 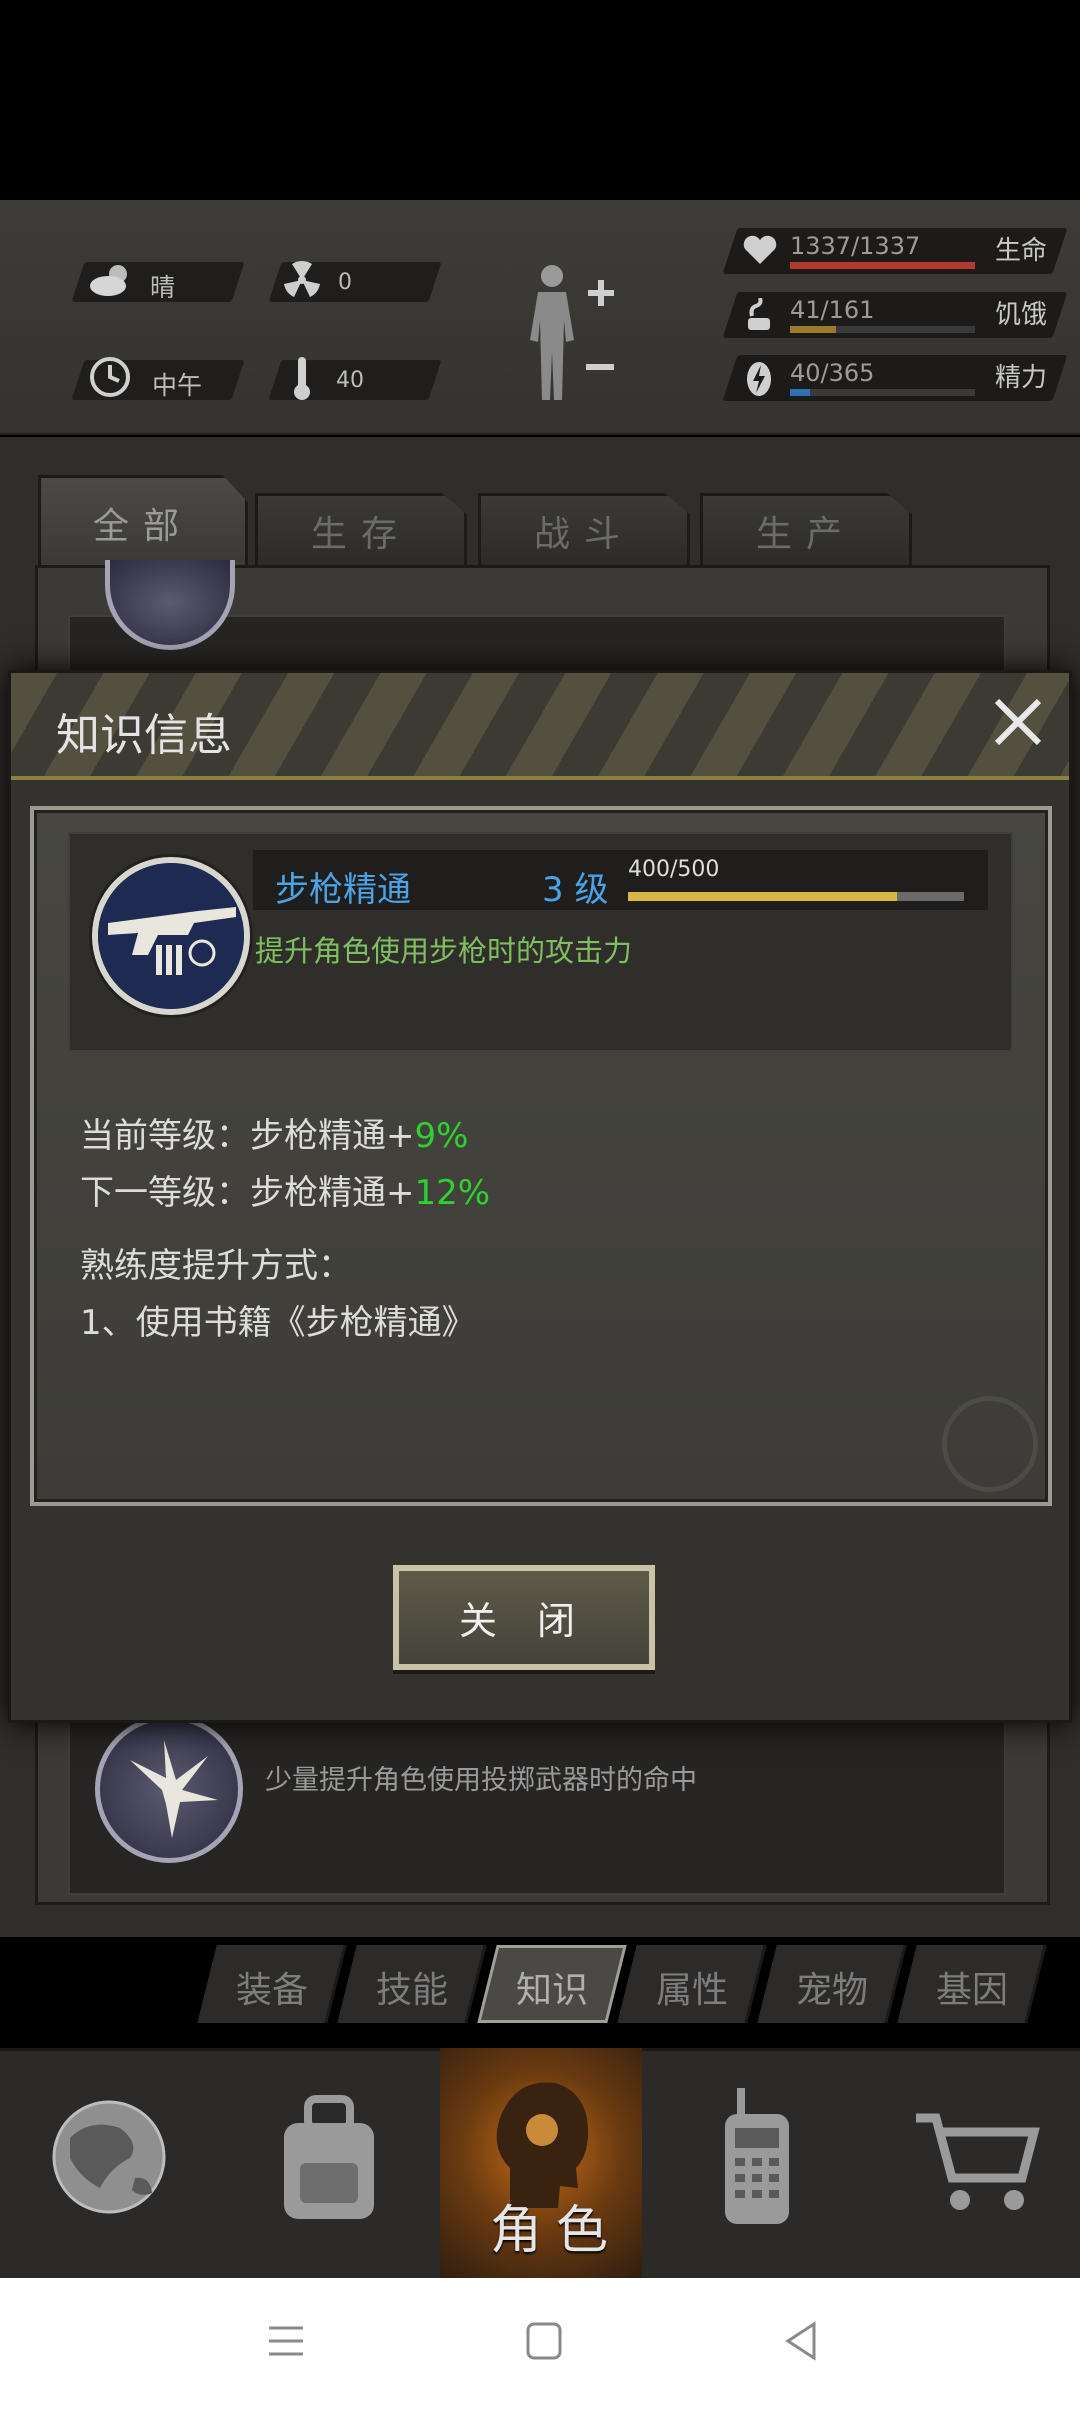 I want to click on time-text: 中午, so click(x=177, y=385).